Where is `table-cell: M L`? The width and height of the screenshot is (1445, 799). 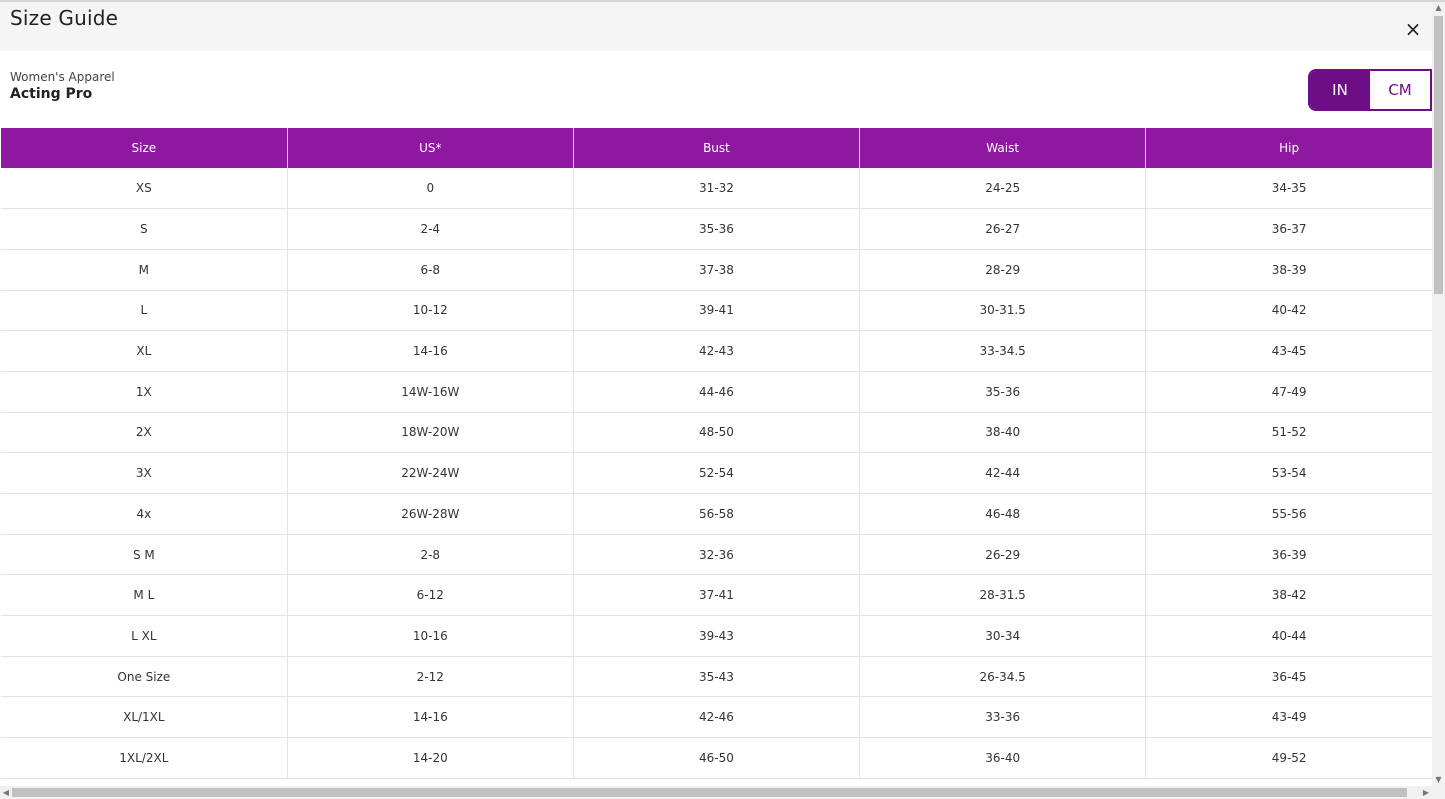 table-cell: M L is located at coordinates (144, 595).